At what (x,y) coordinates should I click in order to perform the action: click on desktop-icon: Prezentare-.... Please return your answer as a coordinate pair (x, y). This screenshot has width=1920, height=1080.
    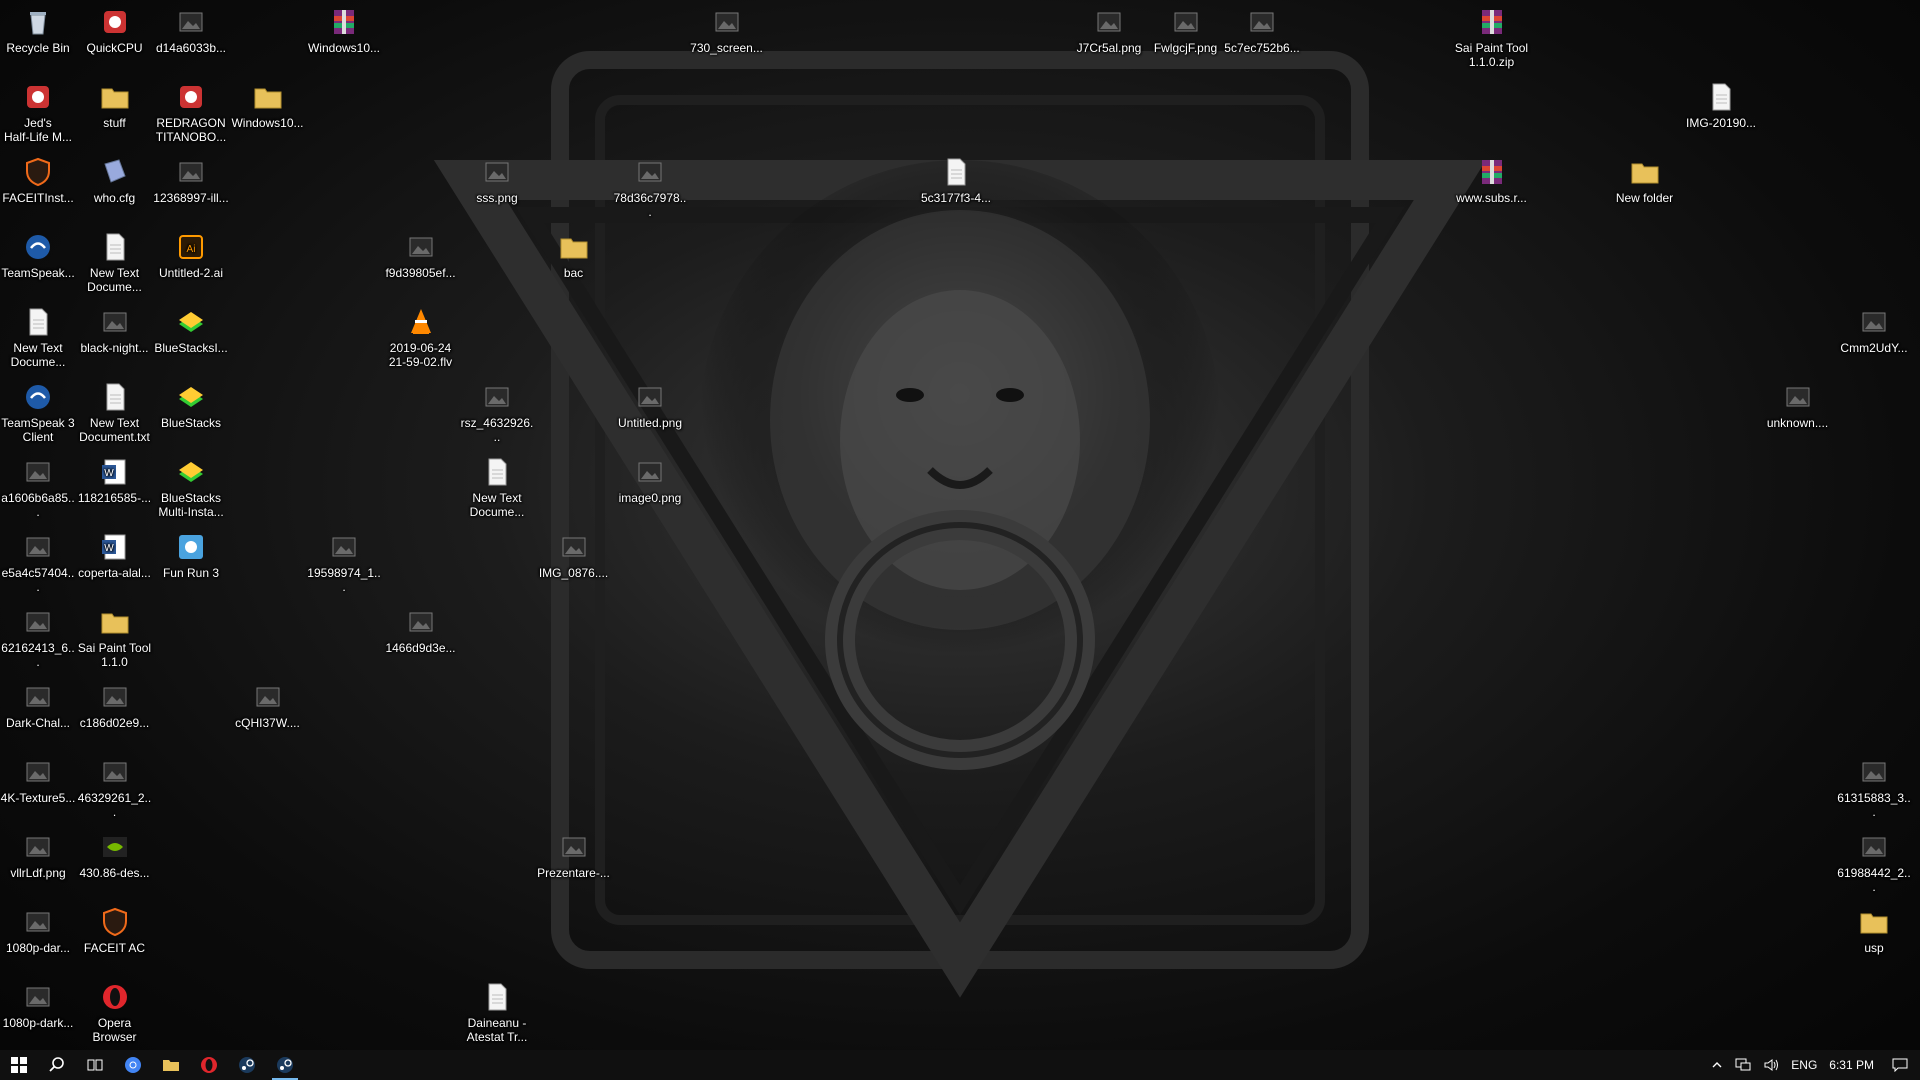
    Looking at the image, I should click on (574, 855).